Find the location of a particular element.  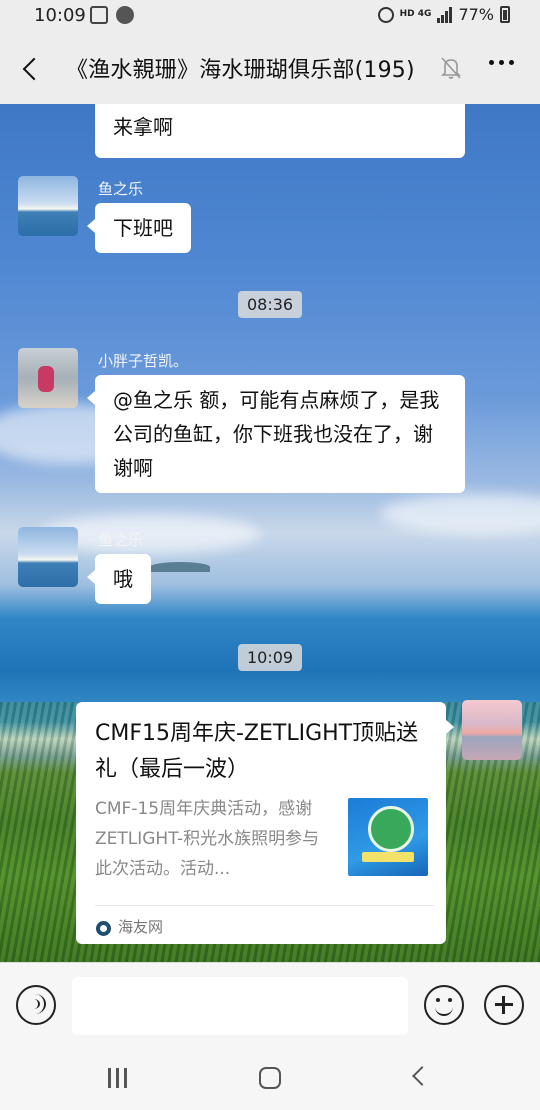

message-bubble: 哦 is located at coordinates (119, 579).